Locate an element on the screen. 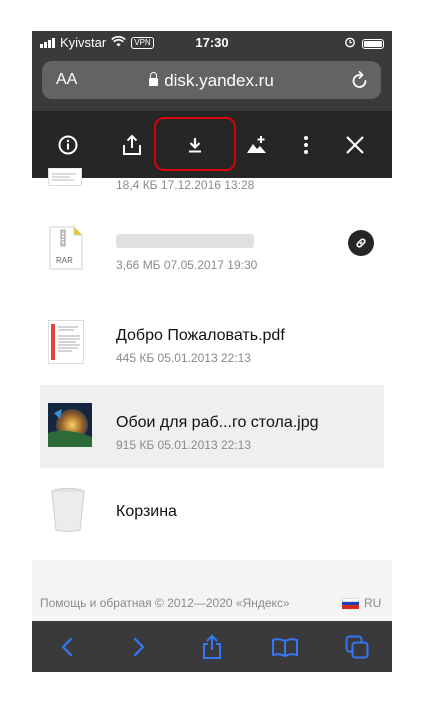  close-button is located at coordinates (355, 144).